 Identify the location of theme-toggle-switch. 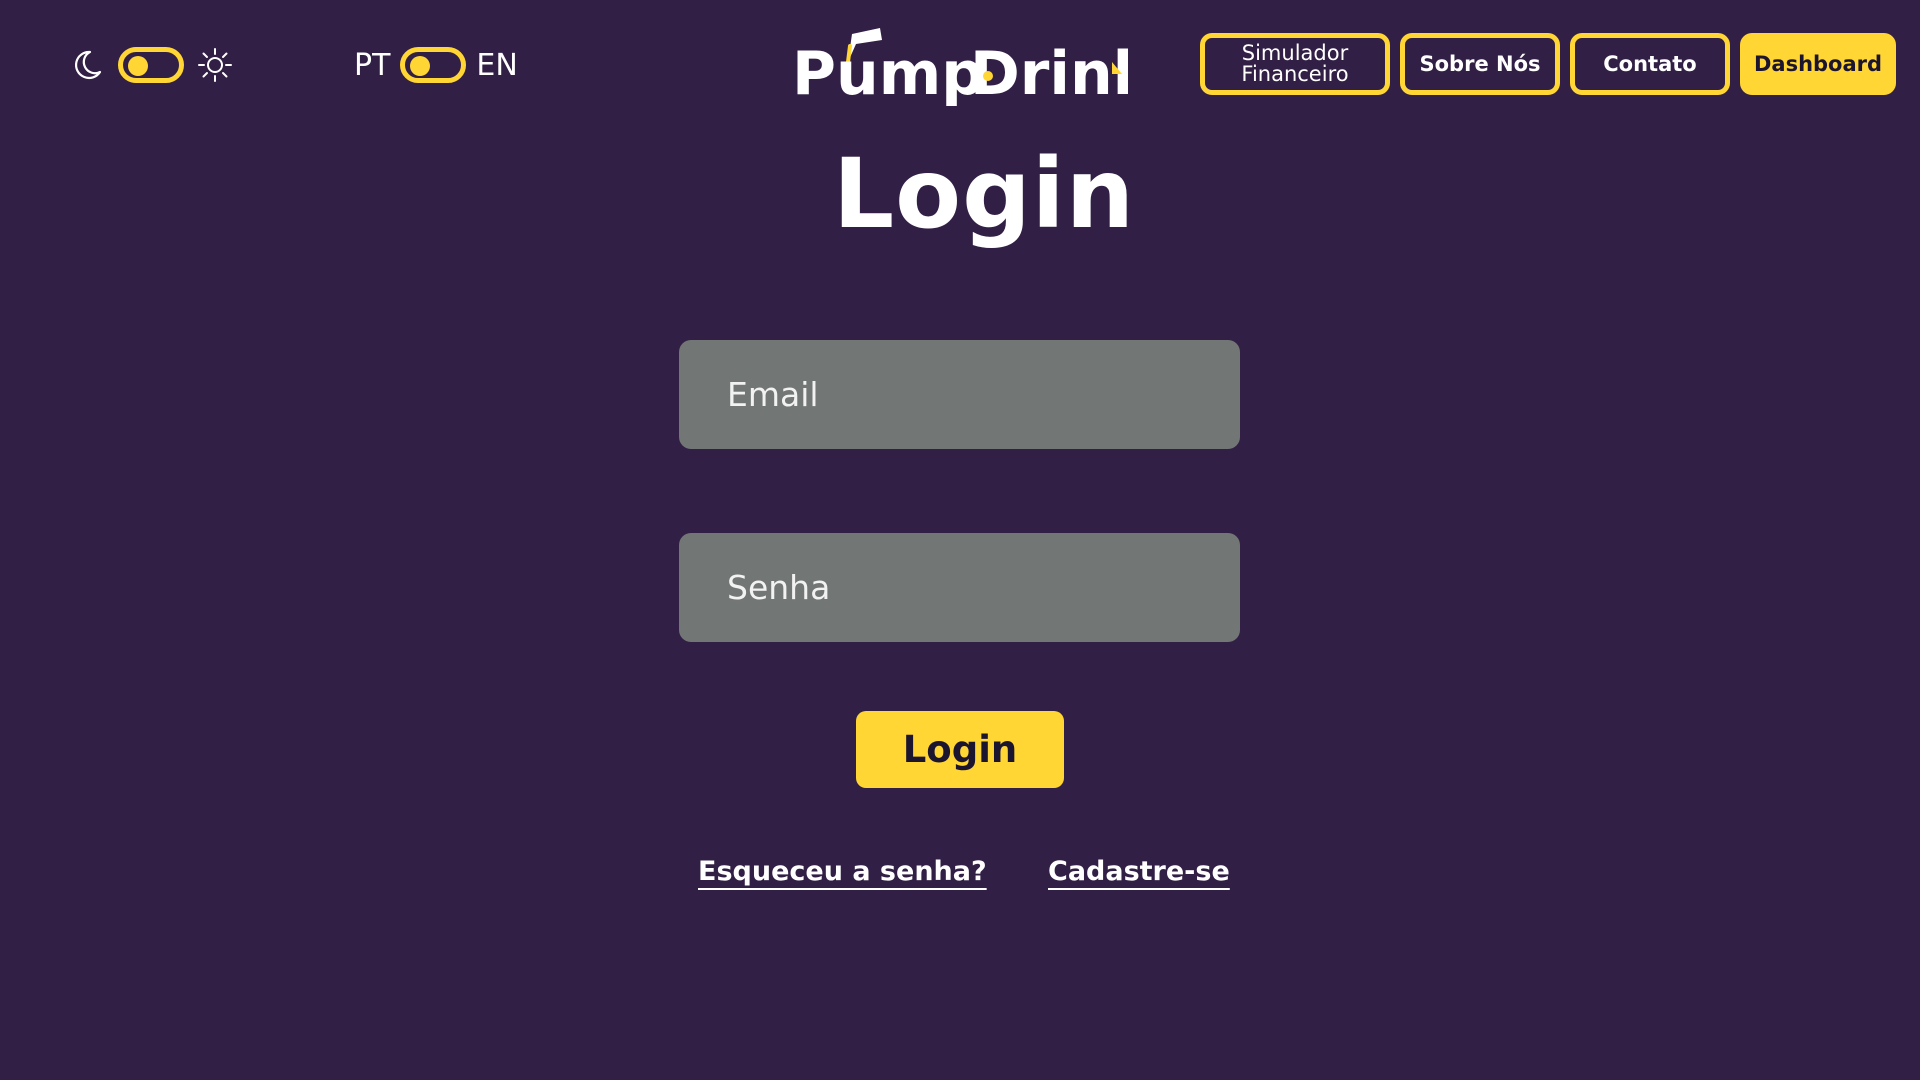
(151, 65).